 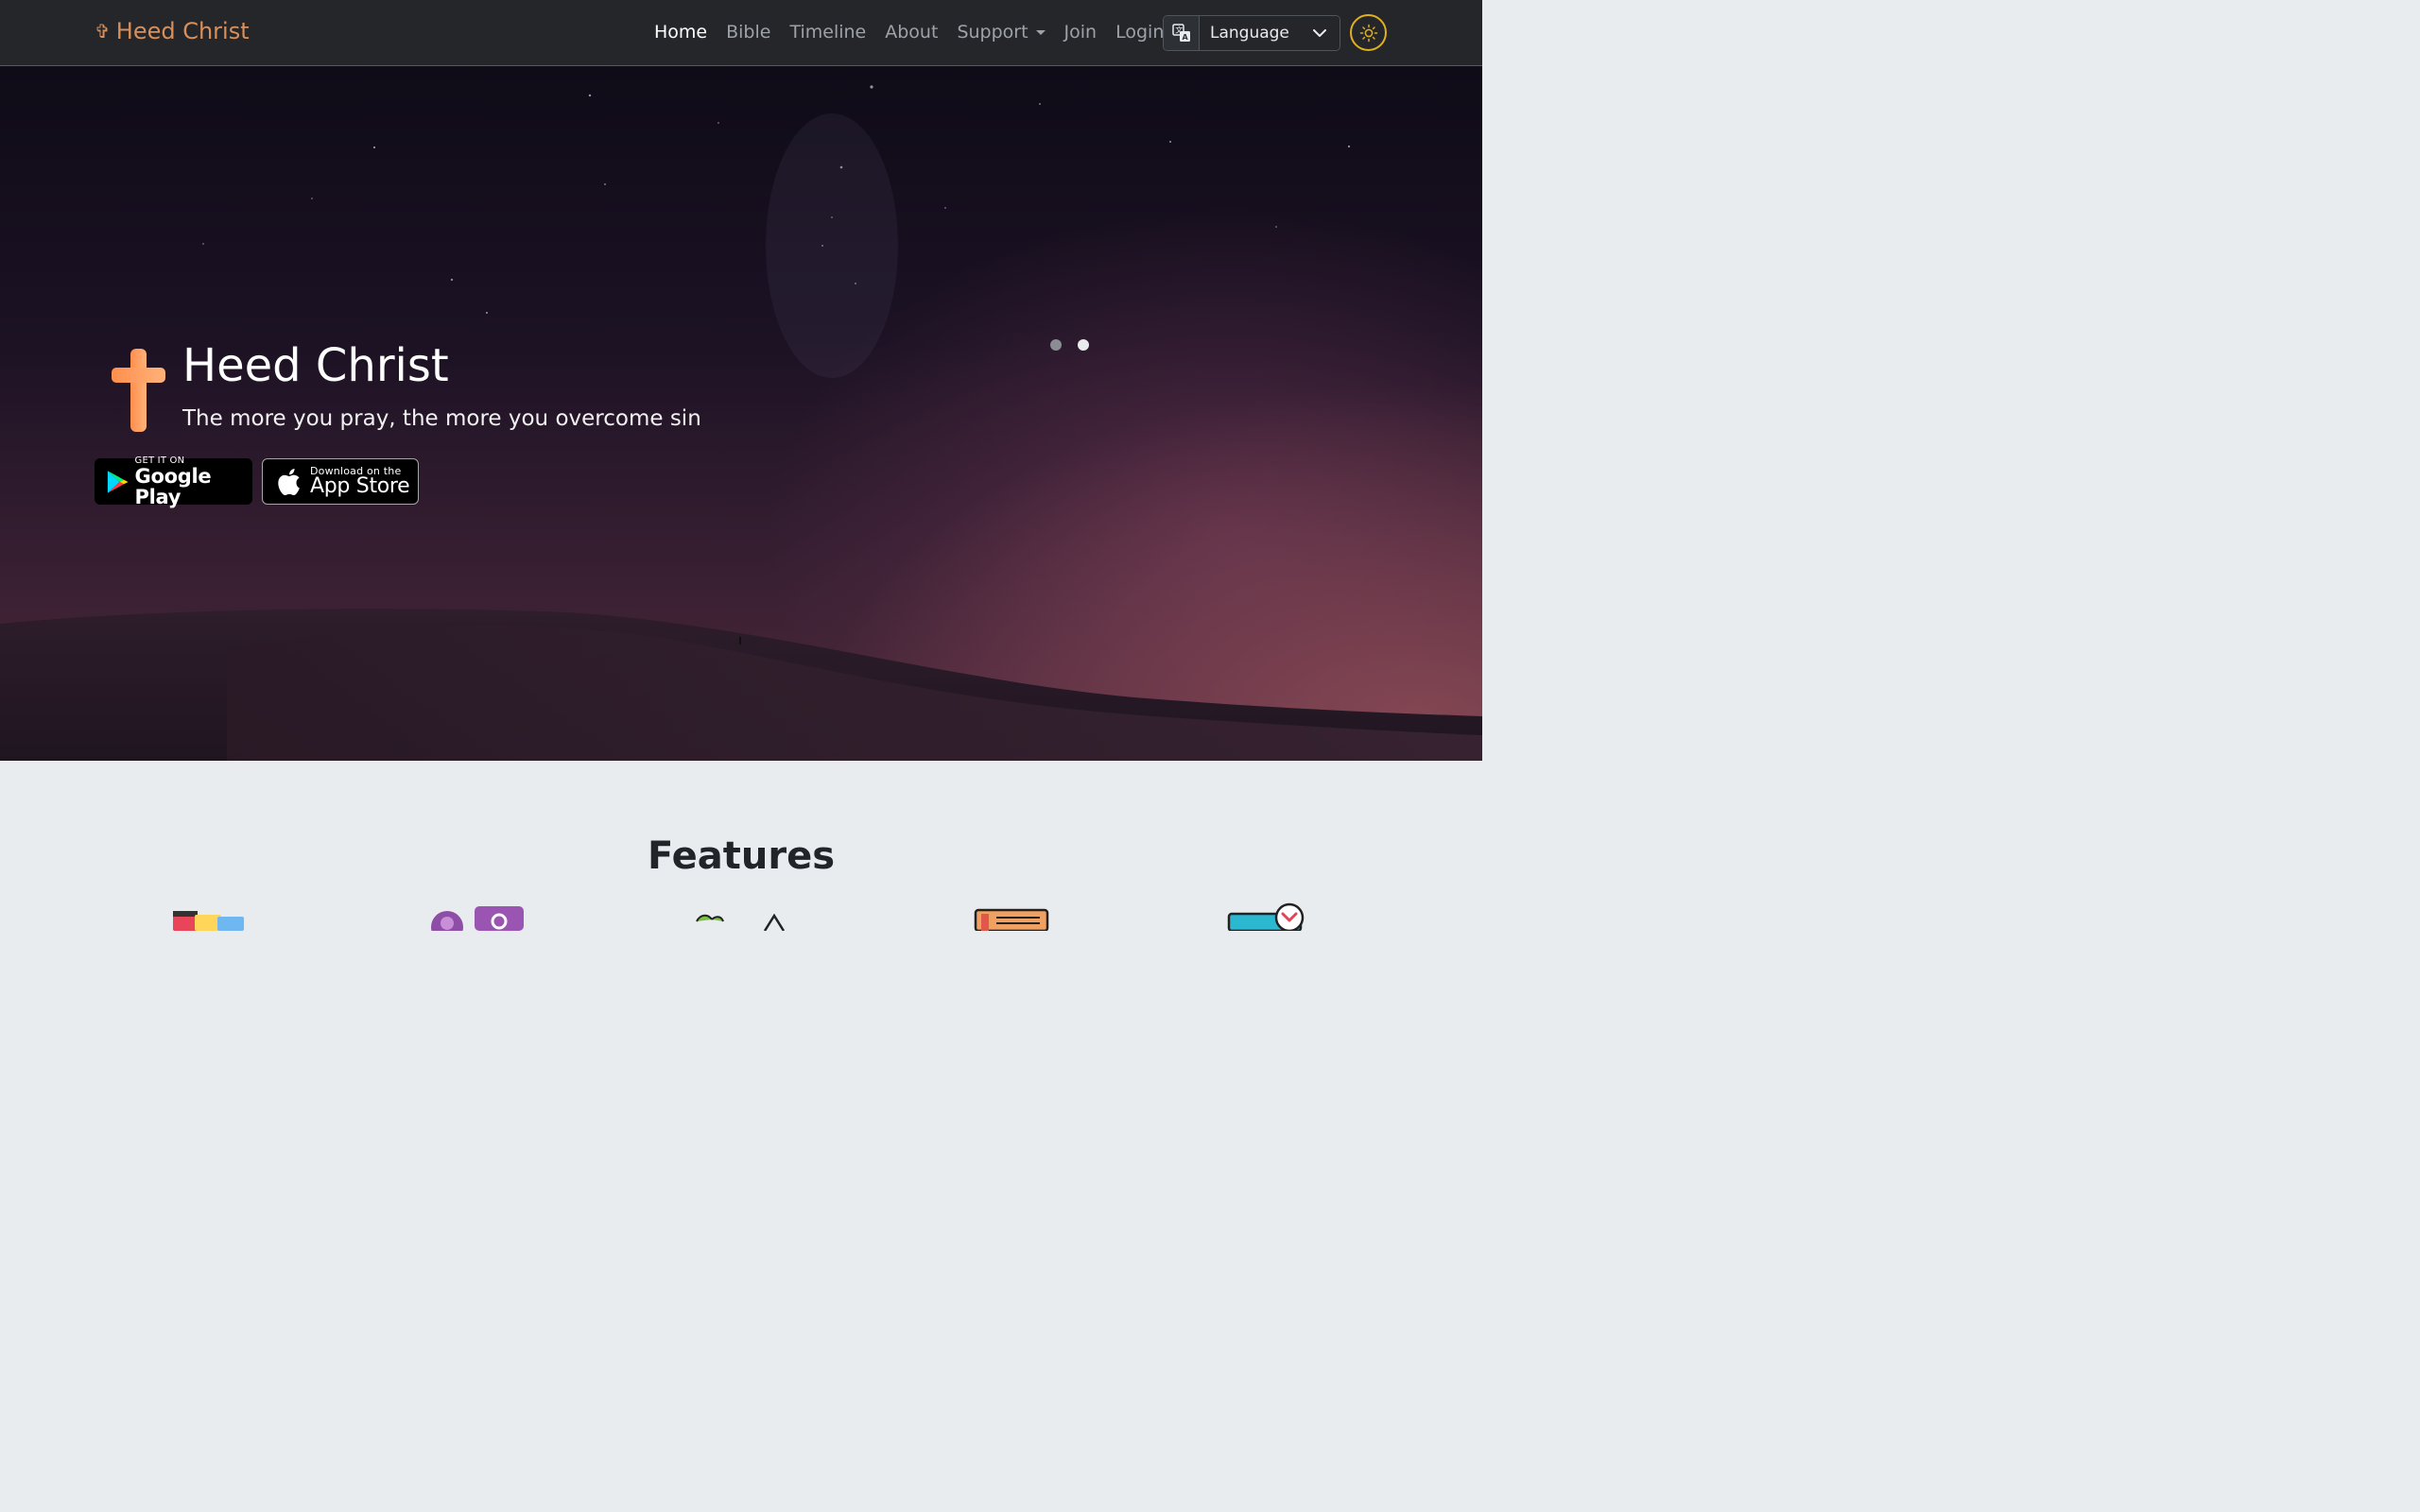 I want to click on nav-link-home: Home, so click(x=681, y=32).